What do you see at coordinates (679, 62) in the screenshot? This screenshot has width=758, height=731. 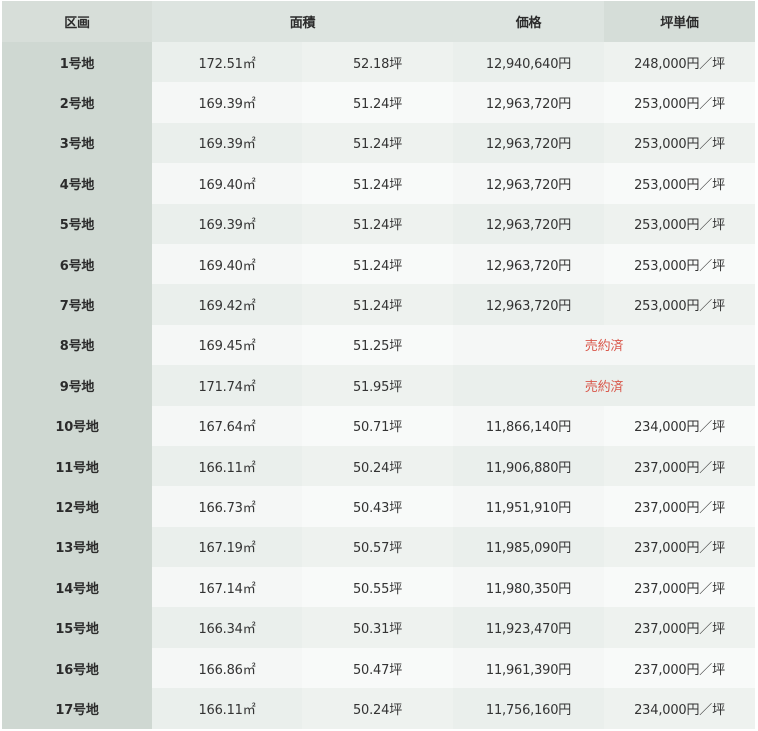 I see `unit-price-cell: 248,000円／坪` at bounding box center [679, 62].